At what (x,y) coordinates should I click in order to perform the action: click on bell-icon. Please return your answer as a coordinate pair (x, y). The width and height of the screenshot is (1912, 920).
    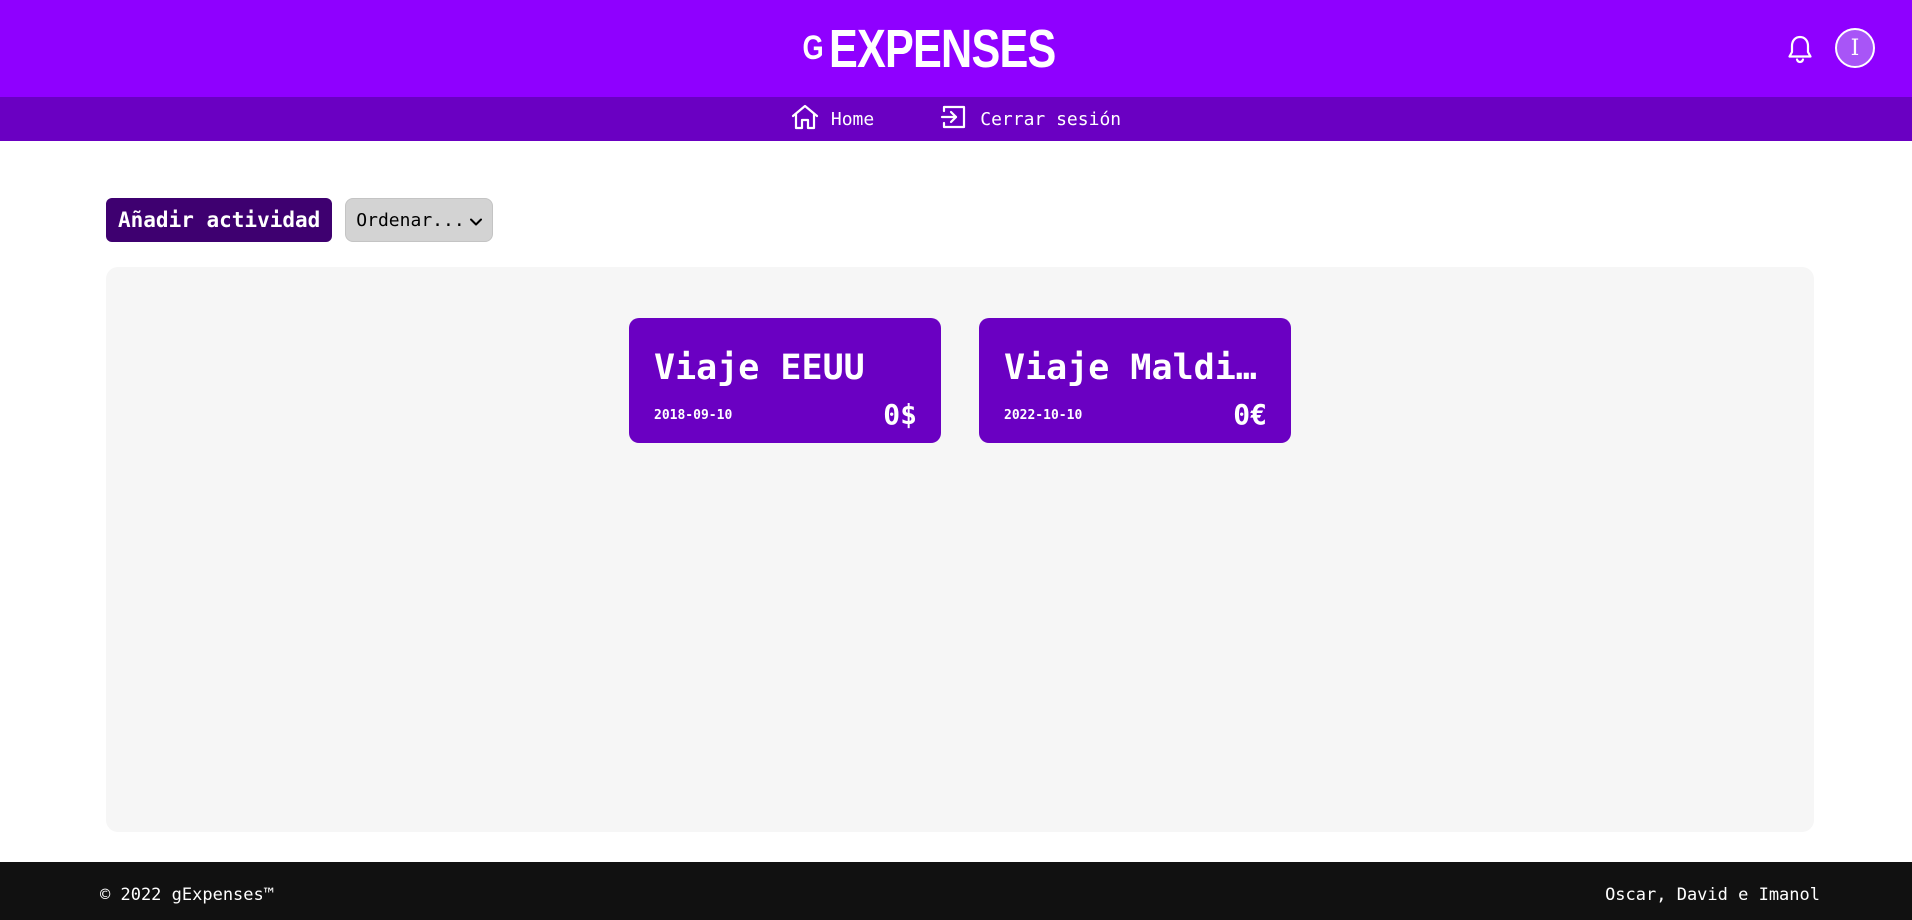
    Looking at the image, I should click on (1800, 49).